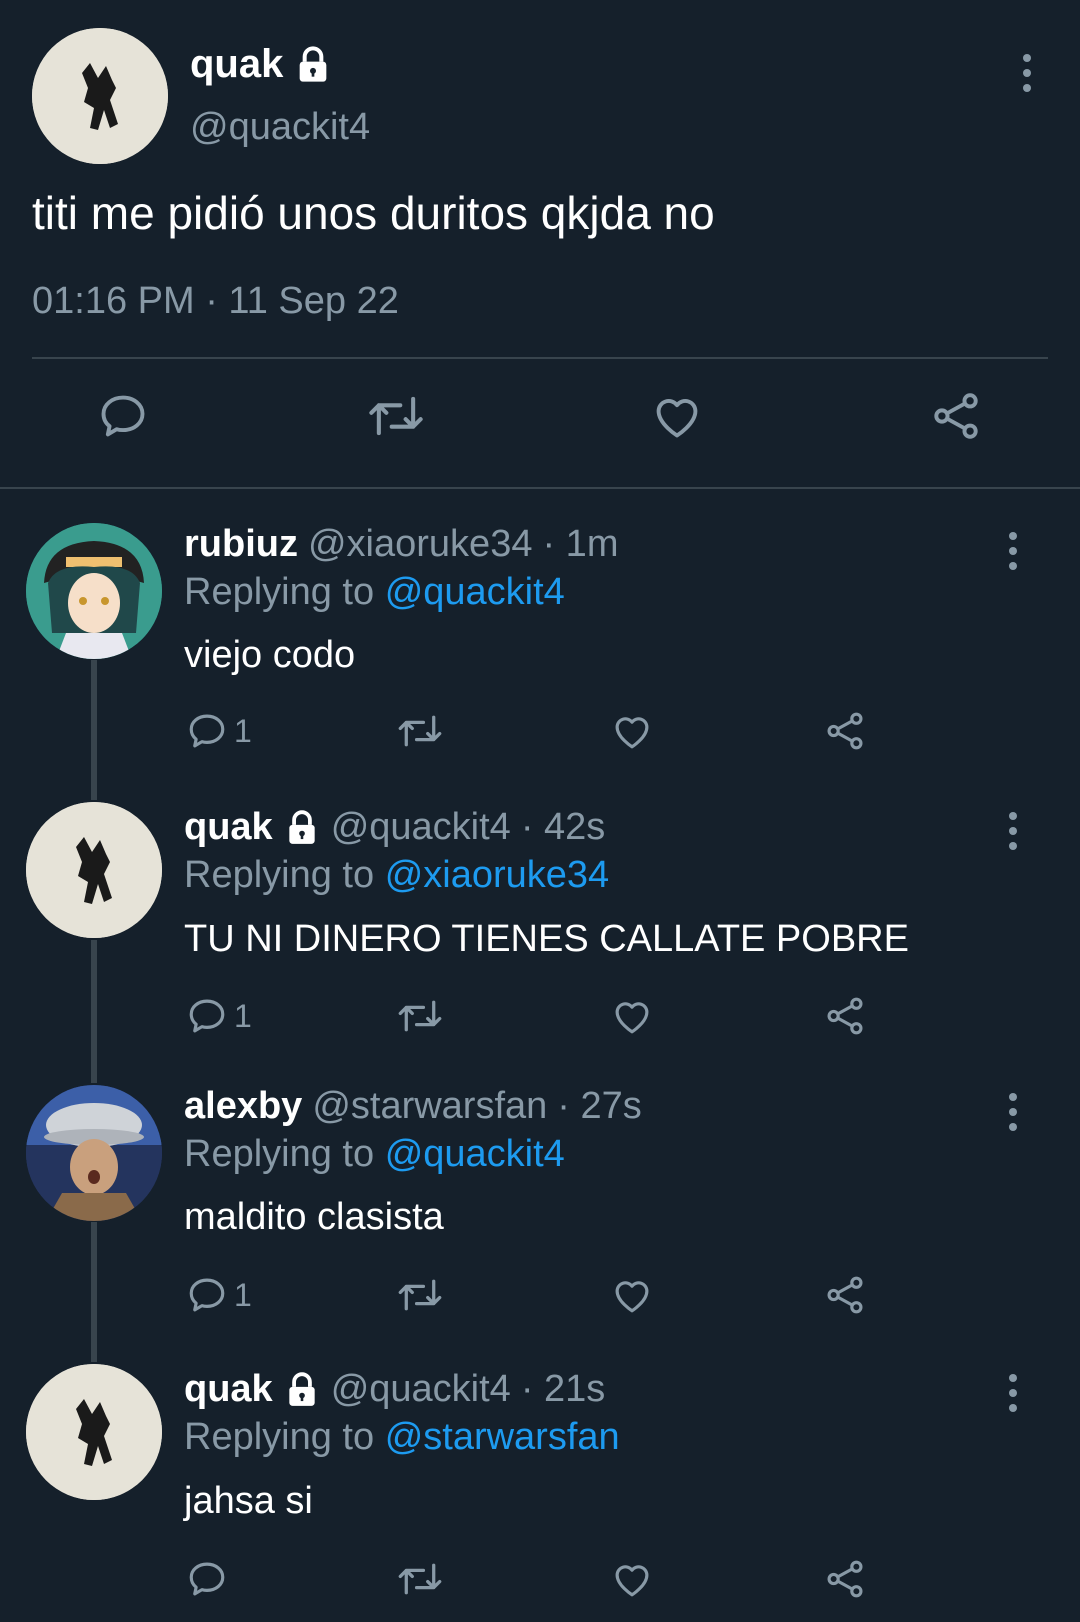 The image size is (1080, 1622). Describe the element at coordinates (540, 420) in the screenshot. I see `main-action-bar` at that location.